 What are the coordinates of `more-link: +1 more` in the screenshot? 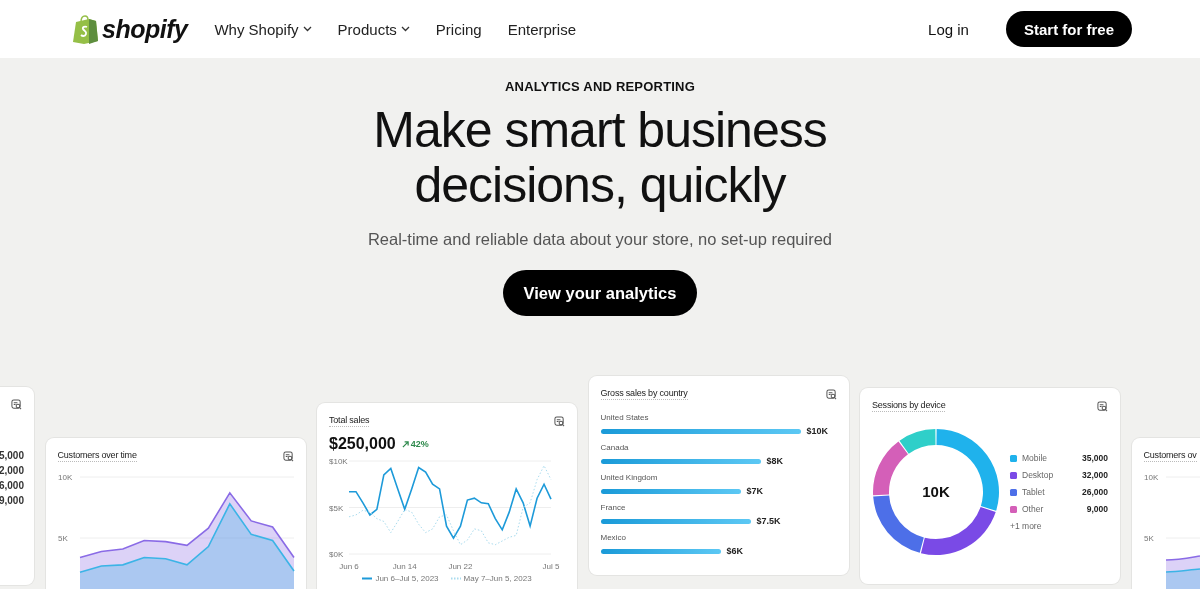 It's located at (1026, 526).